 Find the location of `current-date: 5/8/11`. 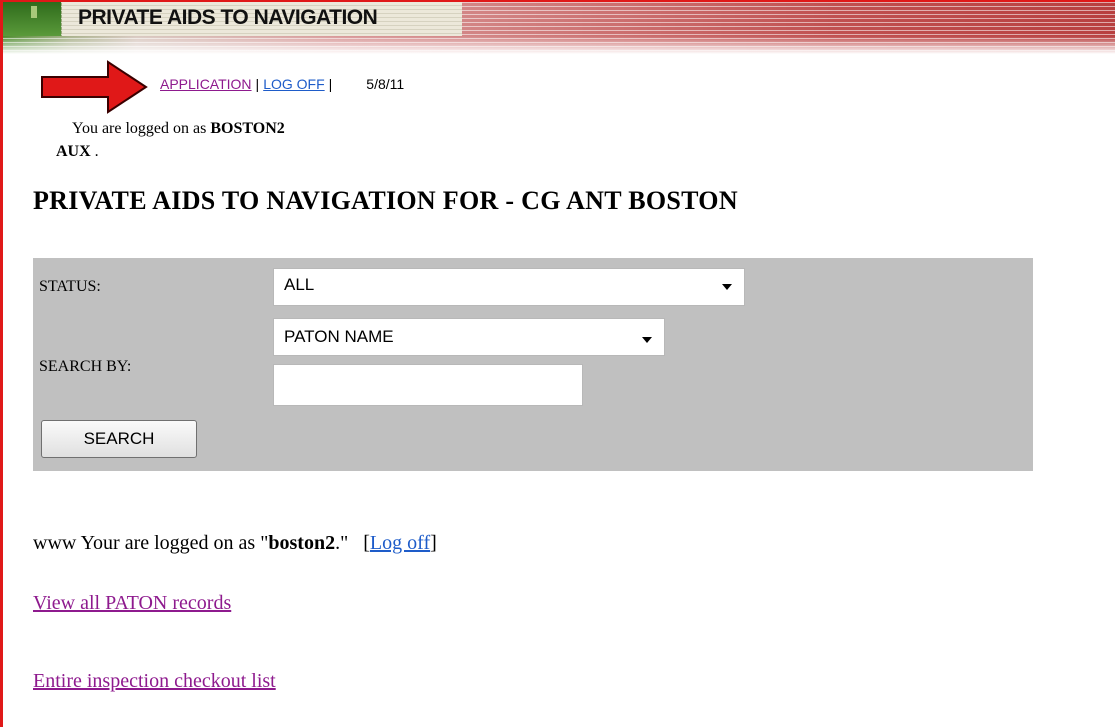

current-date: 5/8/11 is located at coordinates (385, 84).